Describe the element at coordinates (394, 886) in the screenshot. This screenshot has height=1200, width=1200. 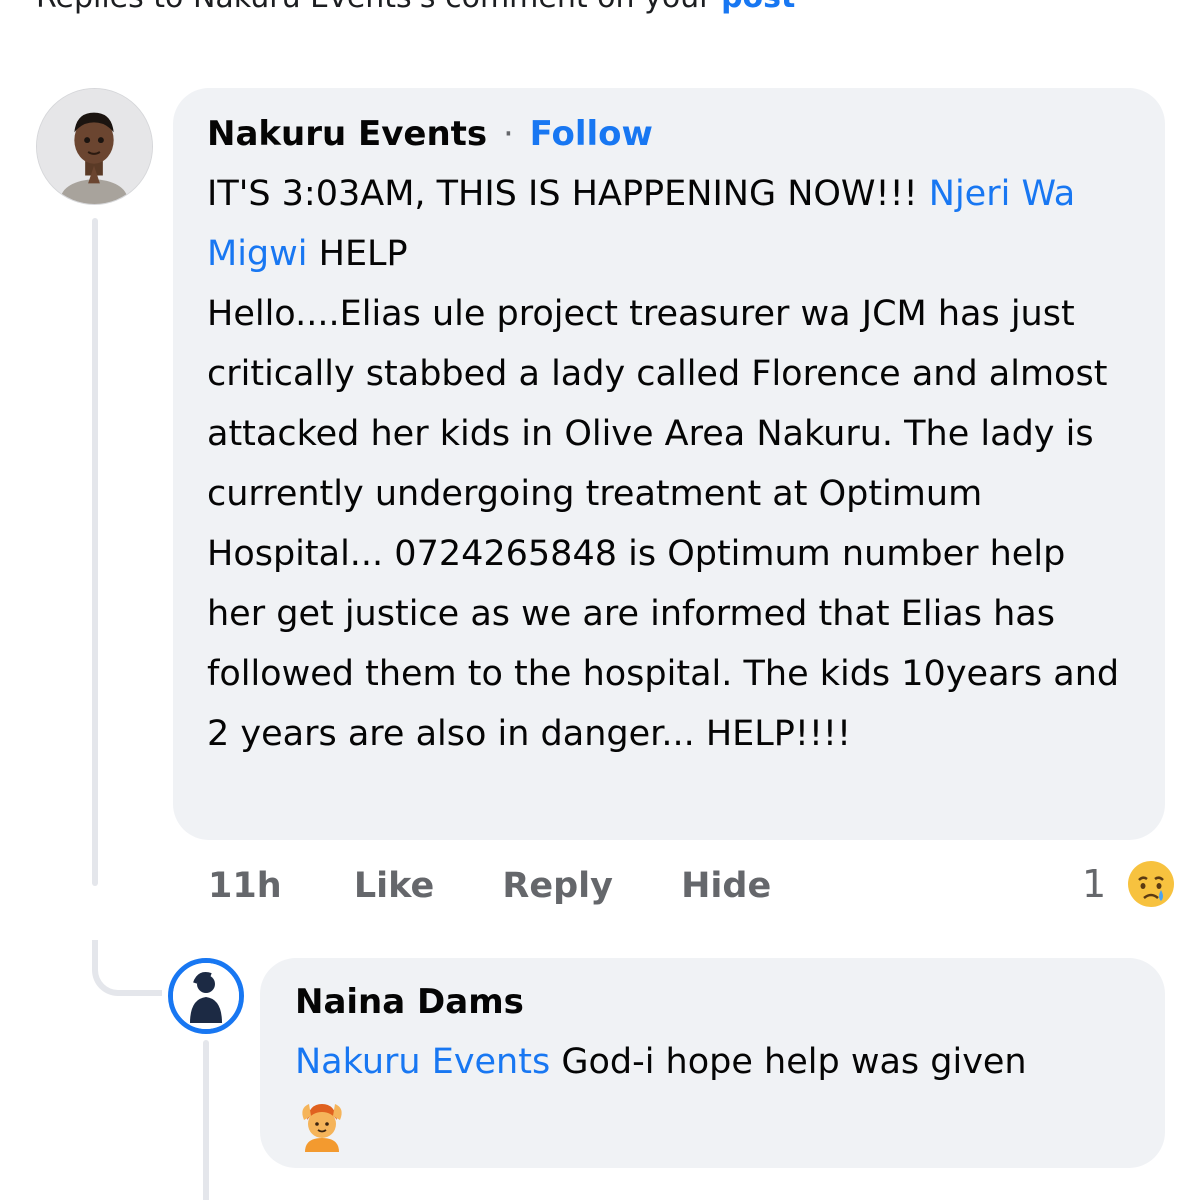
I see `like-button: Like` at that location.